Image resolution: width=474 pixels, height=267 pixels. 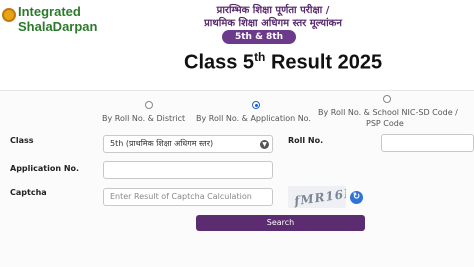 I want to click on captcha-image: fMR16B, so click(x=317, y=197).